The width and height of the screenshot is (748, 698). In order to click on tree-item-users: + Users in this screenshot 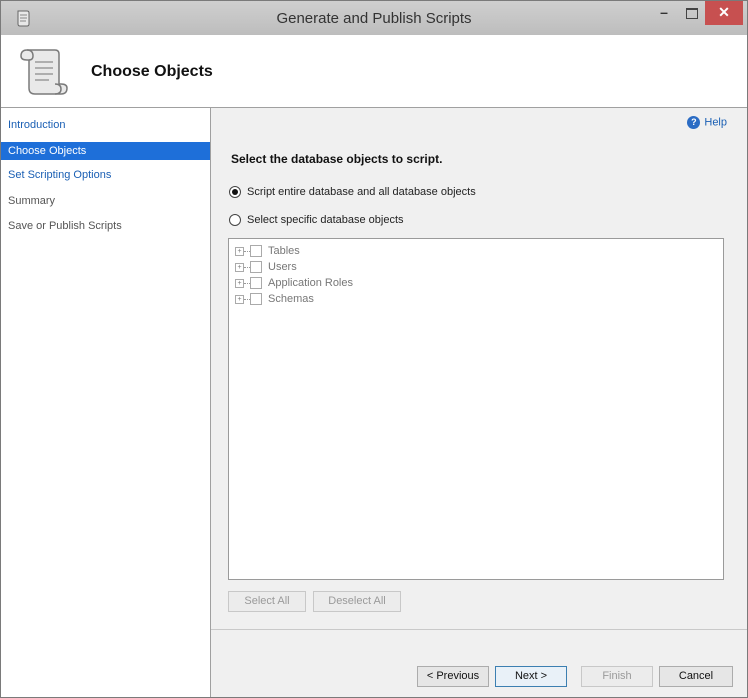, I will do `click(266, 267)`.